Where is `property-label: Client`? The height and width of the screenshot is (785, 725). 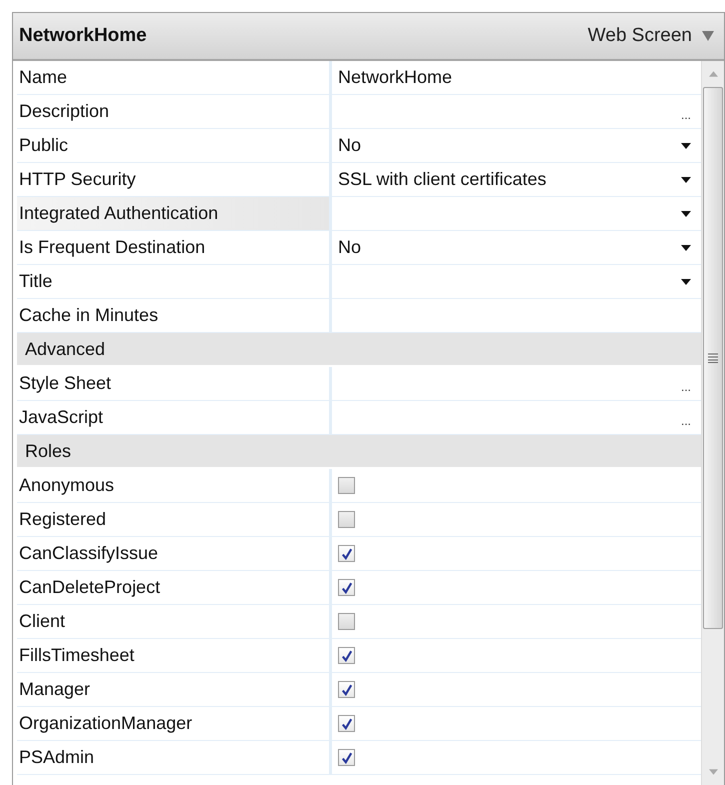 property-label: Client is located at coordinates (174, 621).